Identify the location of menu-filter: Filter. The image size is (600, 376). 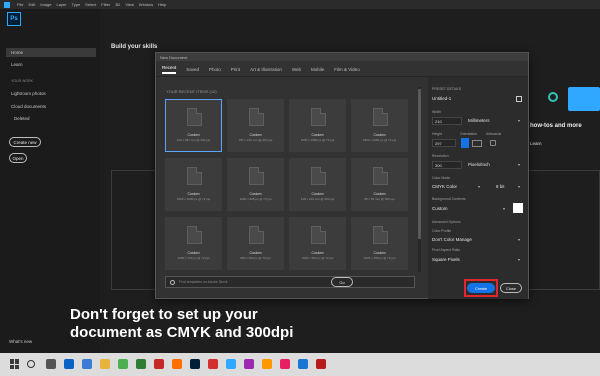
(105, 4).